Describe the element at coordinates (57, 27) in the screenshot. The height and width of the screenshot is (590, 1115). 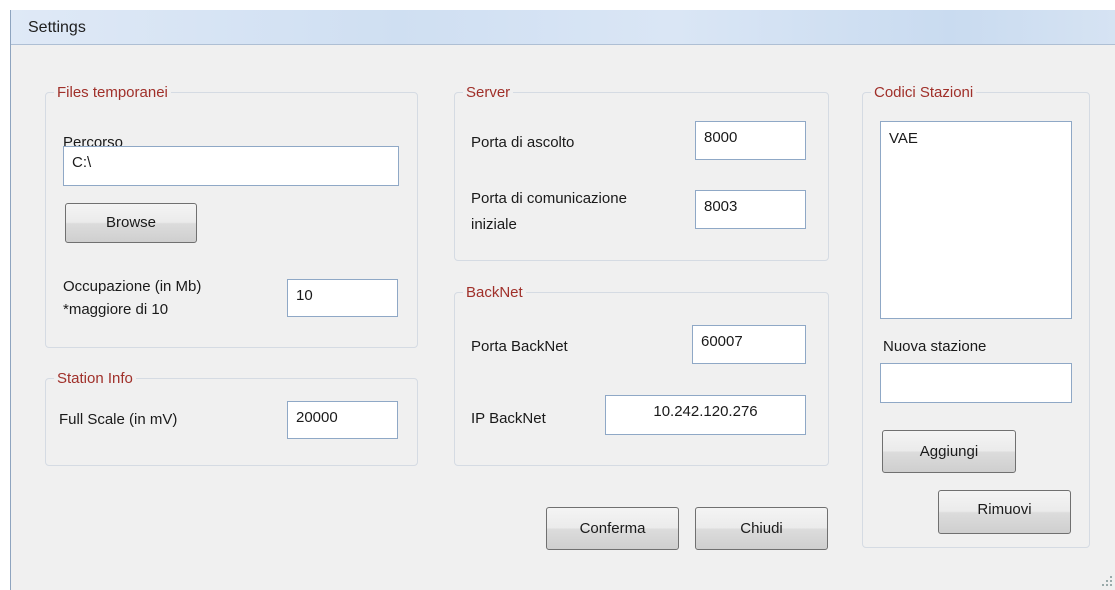
I see `window-title: Settings` at that location.